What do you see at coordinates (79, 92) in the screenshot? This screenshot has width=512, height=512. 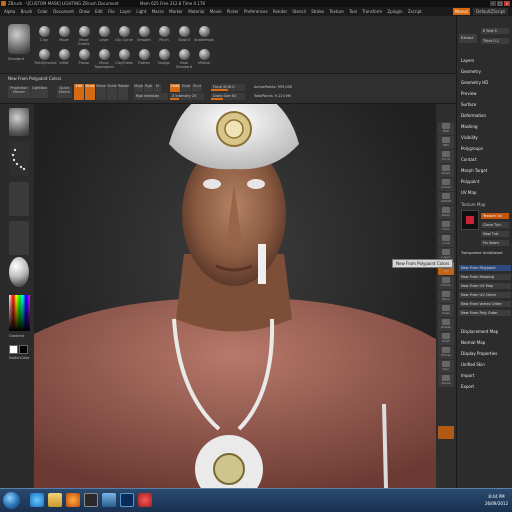 I see `edit-button: Edit` at bounding box center [79, 92].